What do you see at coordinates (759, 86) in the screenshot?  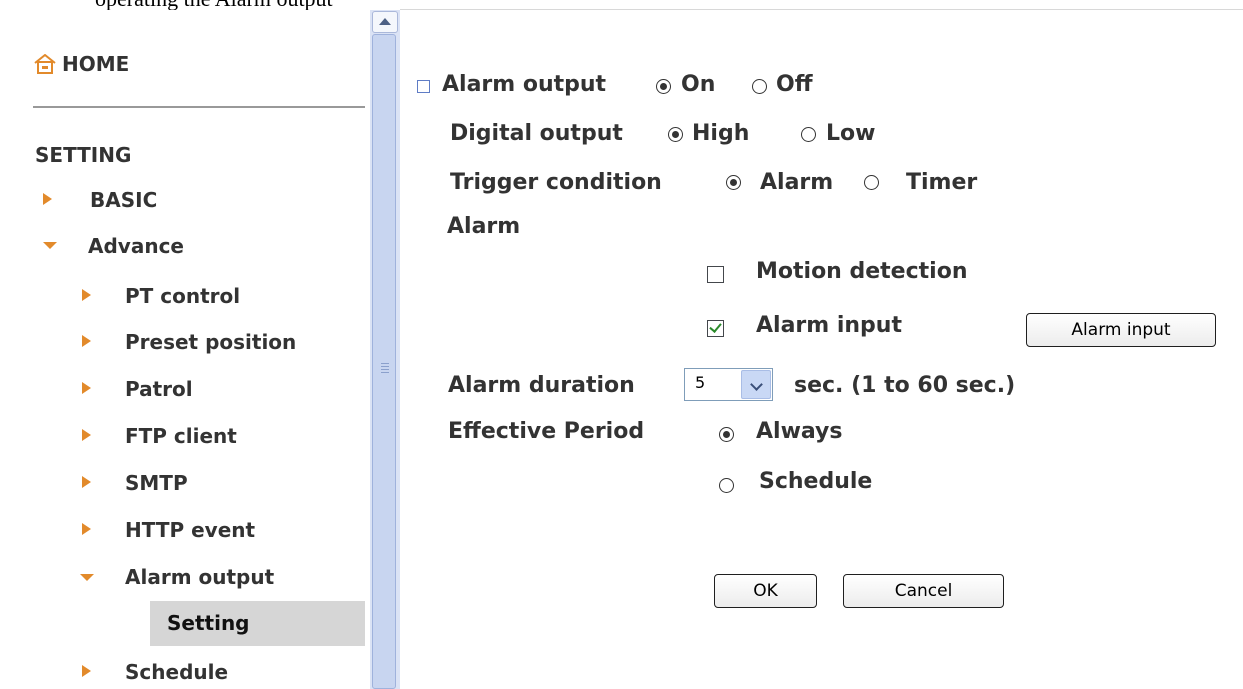 I see `alarm-output-off-radio` at bounding box center [759, 86].